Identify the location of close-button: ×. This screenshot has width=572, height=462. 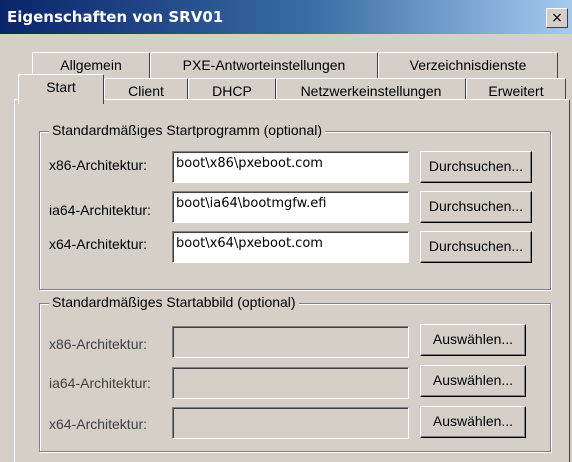
(557, 18).